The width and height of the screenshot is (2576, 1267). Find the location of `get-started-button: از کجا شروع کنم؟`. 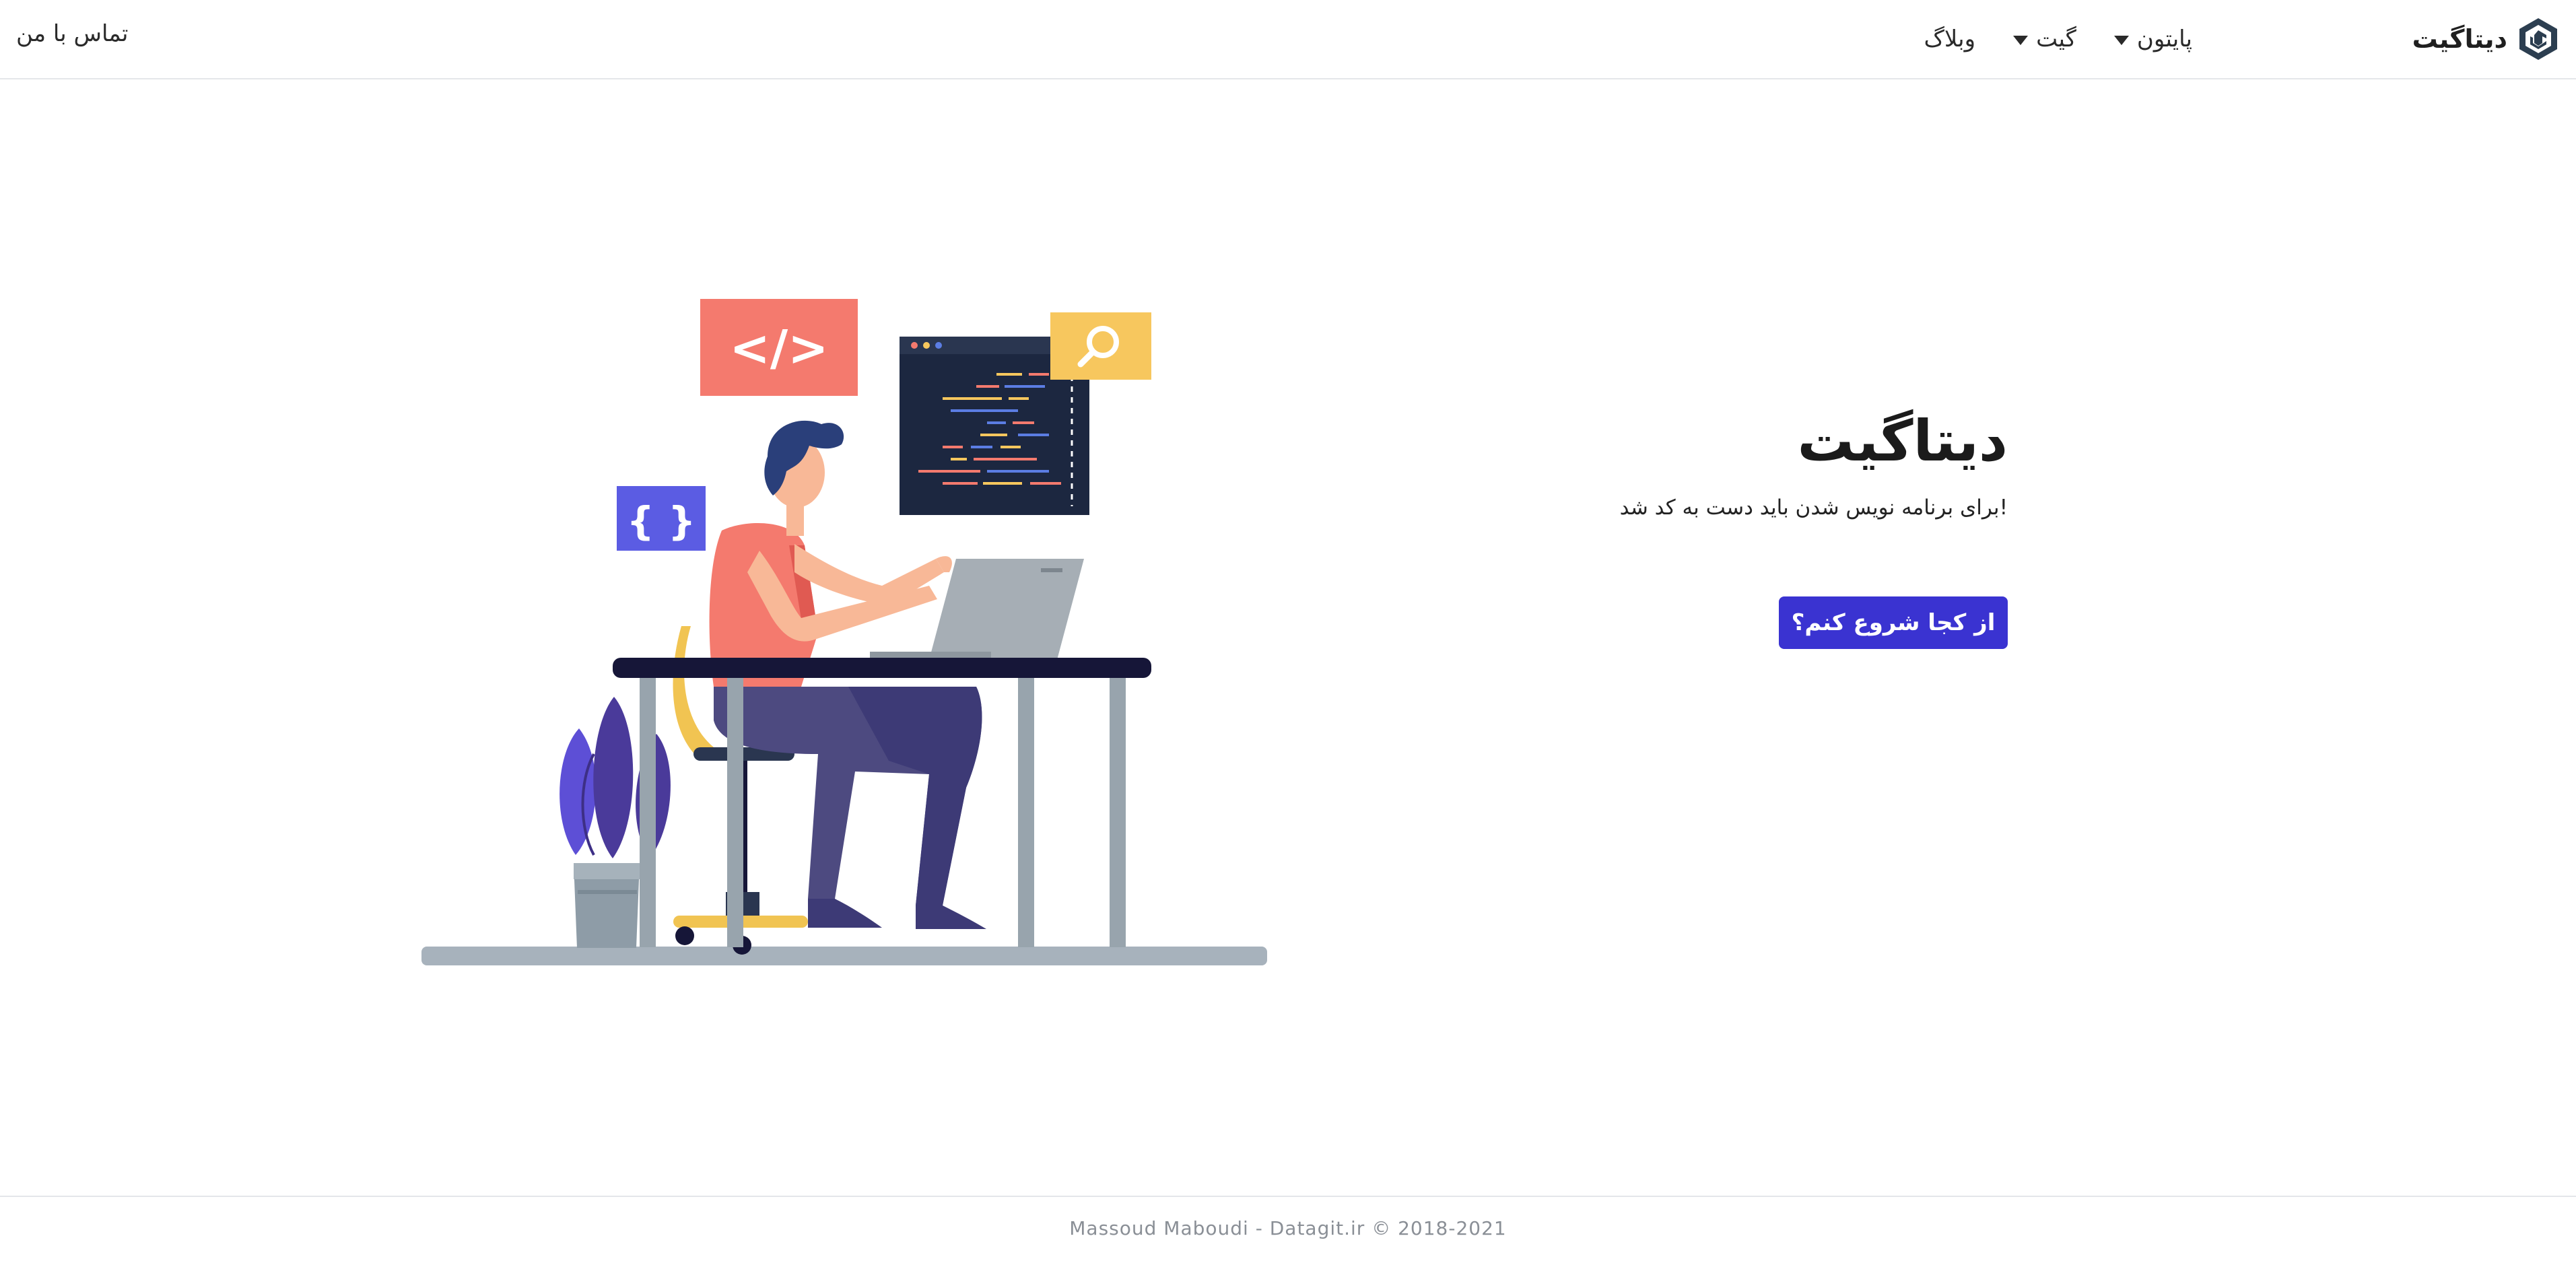

get-started-button: از کجا شروع کنم؟ is located at coordinates (1893, 622).